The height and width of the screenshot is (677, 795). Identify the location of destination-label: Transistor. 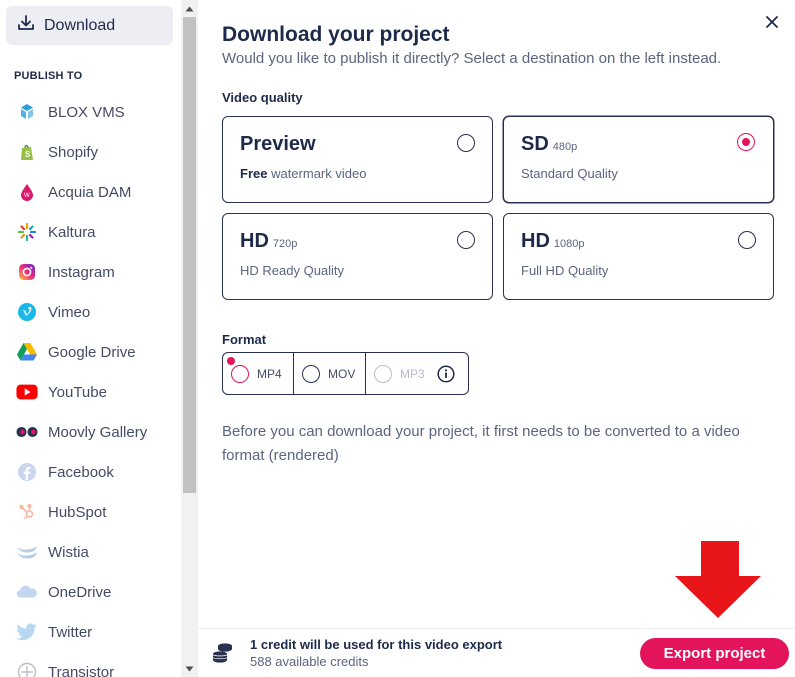
(81, 670).